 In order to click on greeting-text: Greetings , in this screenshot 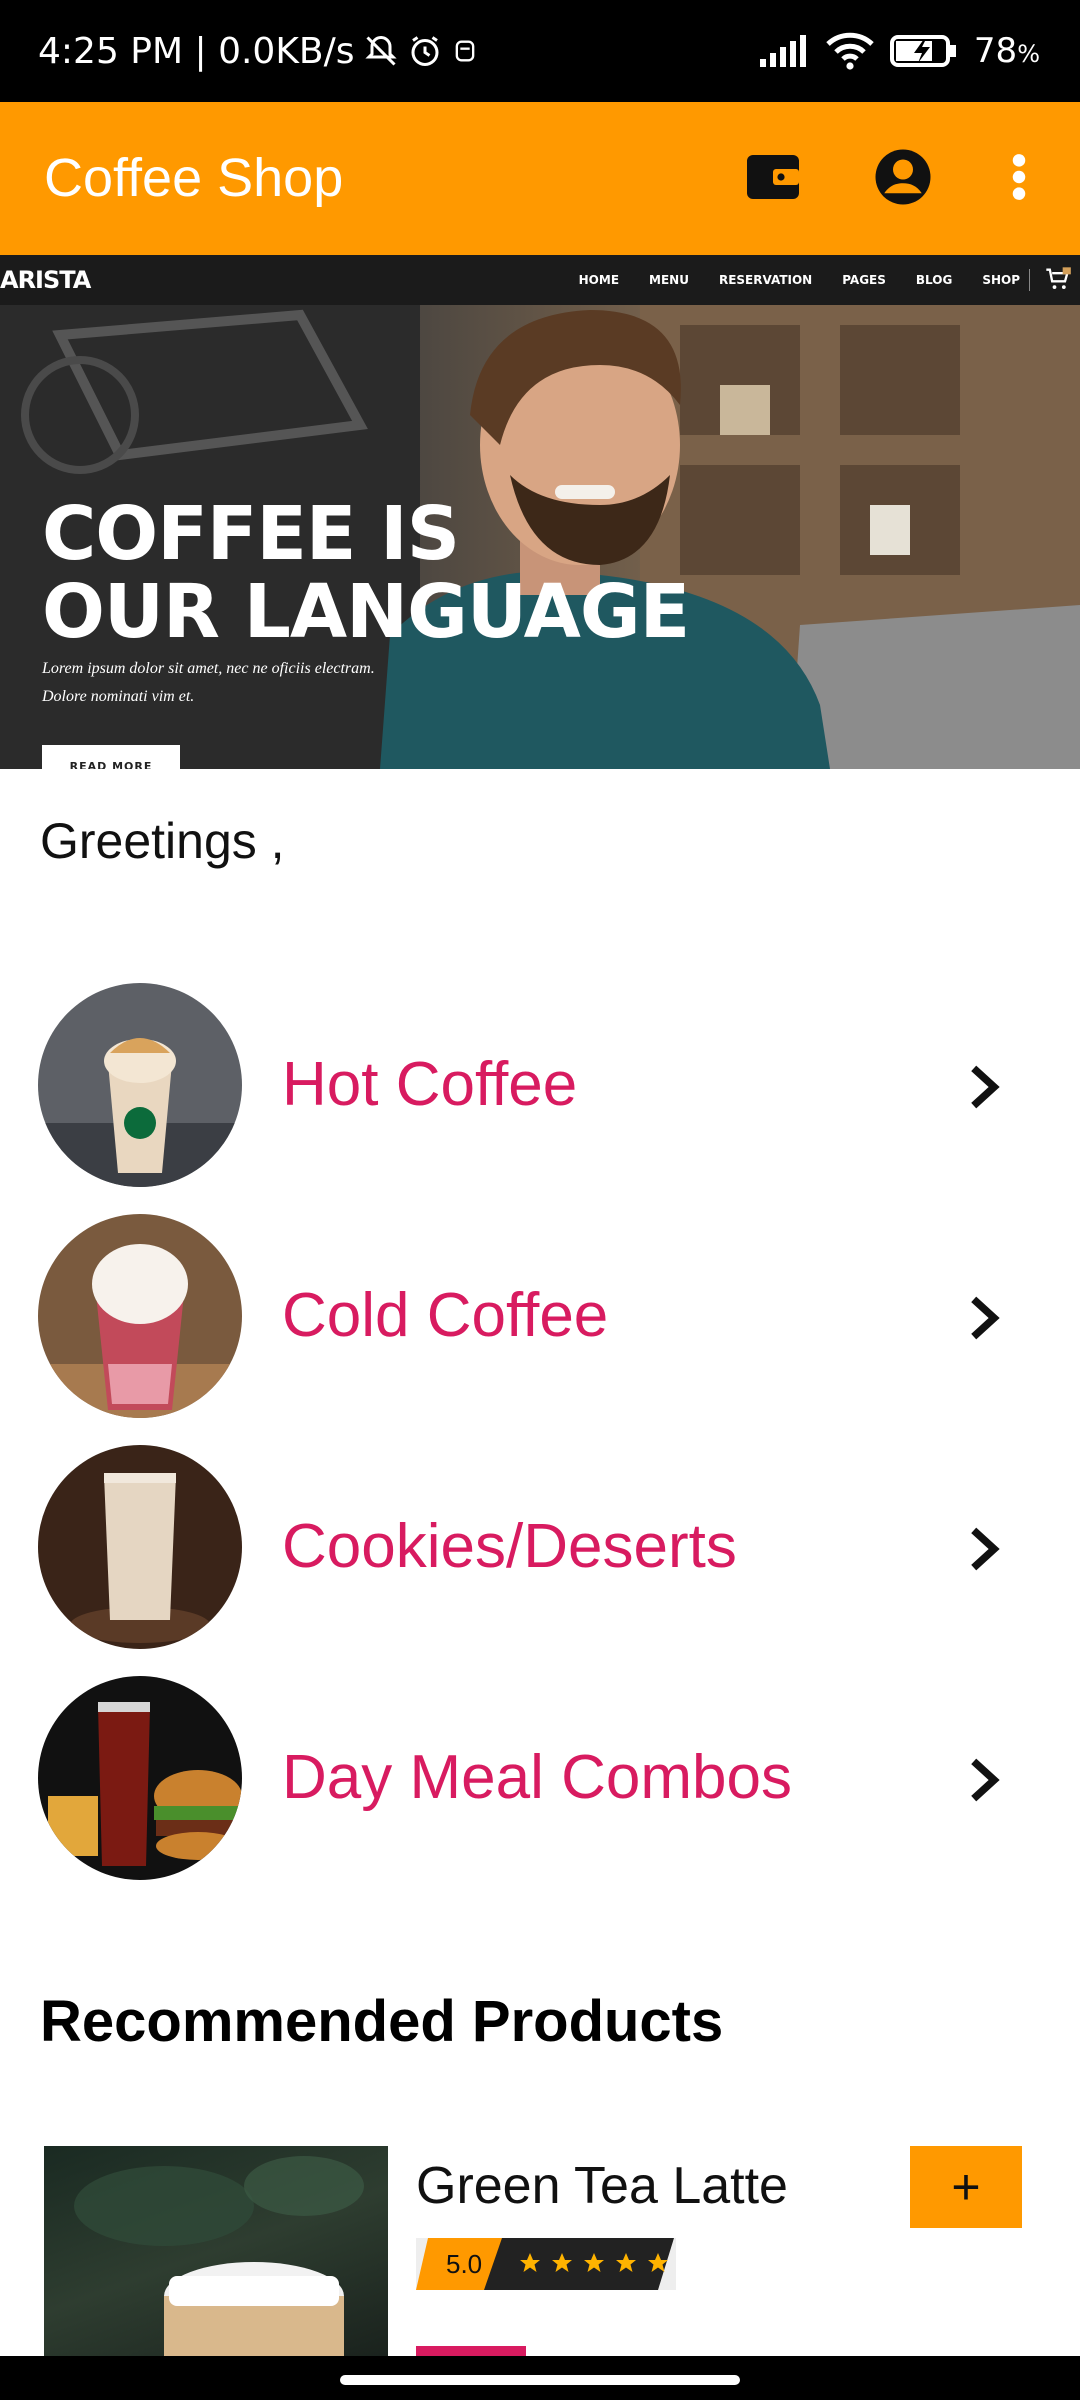, I will do `click(162, 841)`.